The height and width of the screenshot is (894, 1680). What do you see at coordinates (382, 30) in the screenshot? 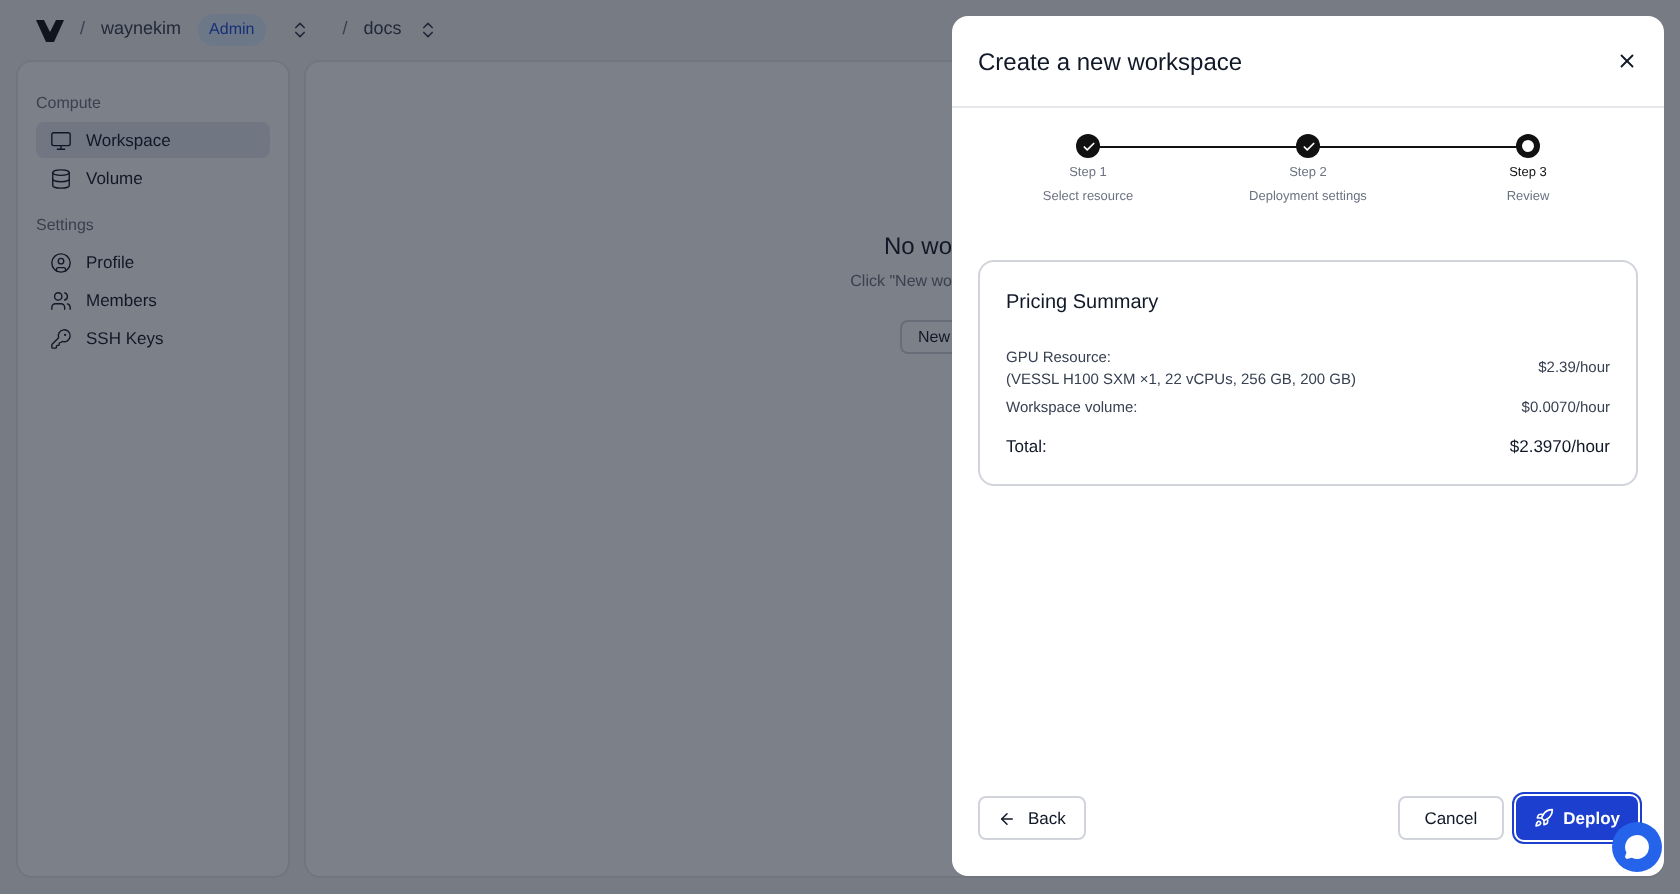
I see `project-name: docs` at bounding box center [382, 30].